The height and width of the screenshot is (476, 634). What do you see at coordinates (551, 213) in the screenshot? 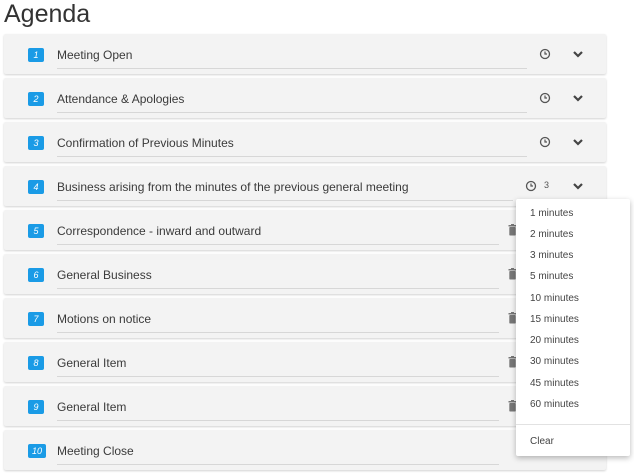
I see `duration-option: 1 minutes` at bounding box center [551, 213].